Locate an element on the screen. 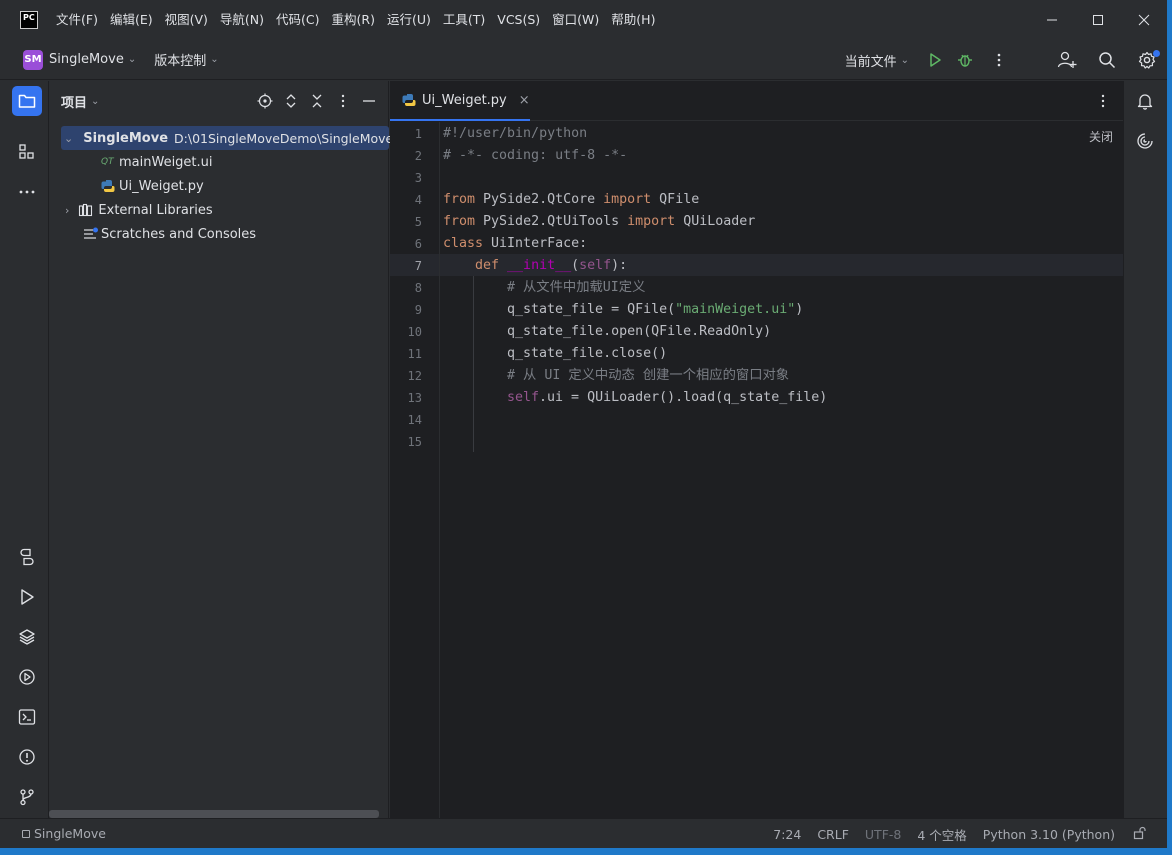  menu-navigate: 导航(N) is located at coordinates (242, 20).